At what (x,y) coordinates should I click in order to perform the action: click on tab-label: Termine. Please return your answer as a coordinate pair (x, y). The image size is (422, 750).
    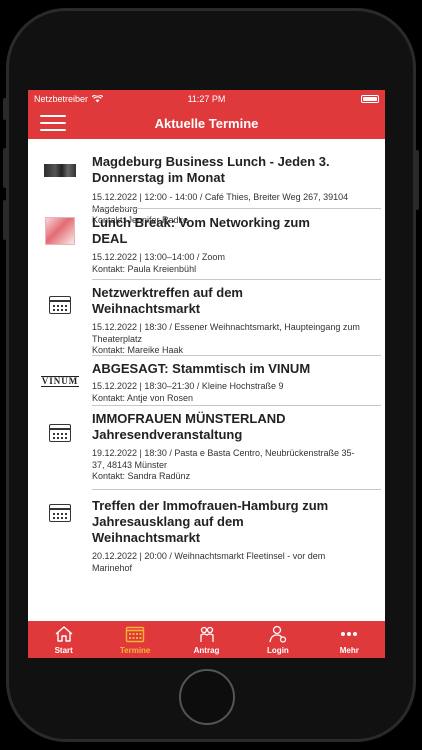
    Looking at the image, I should click on (135, 650).